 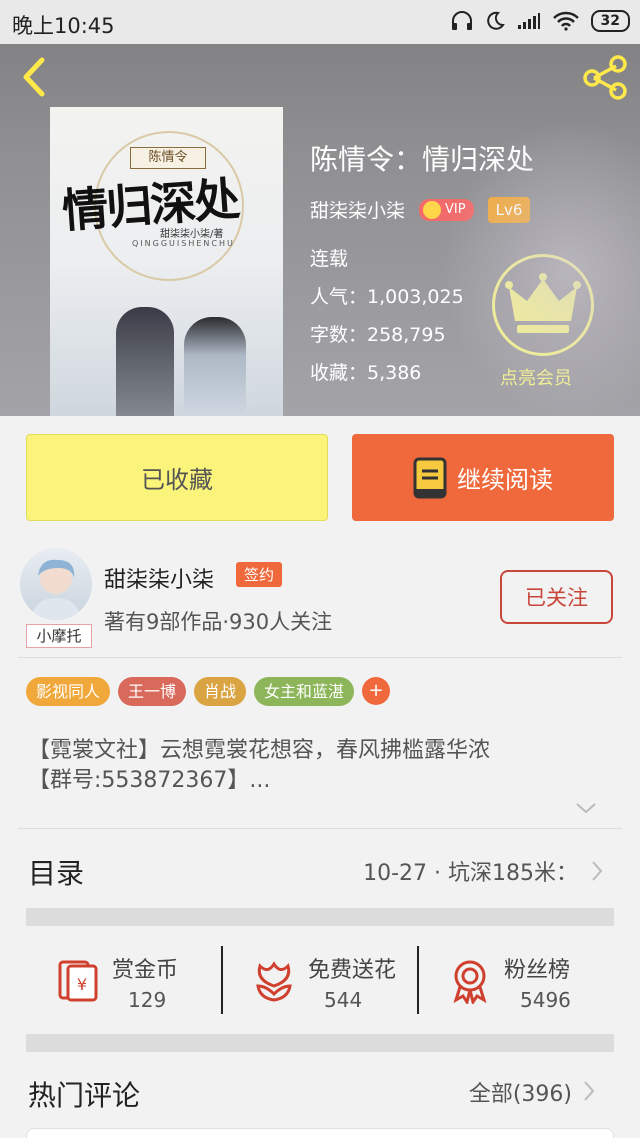 I want to click on medal-icon, so click(x=470, y=982).